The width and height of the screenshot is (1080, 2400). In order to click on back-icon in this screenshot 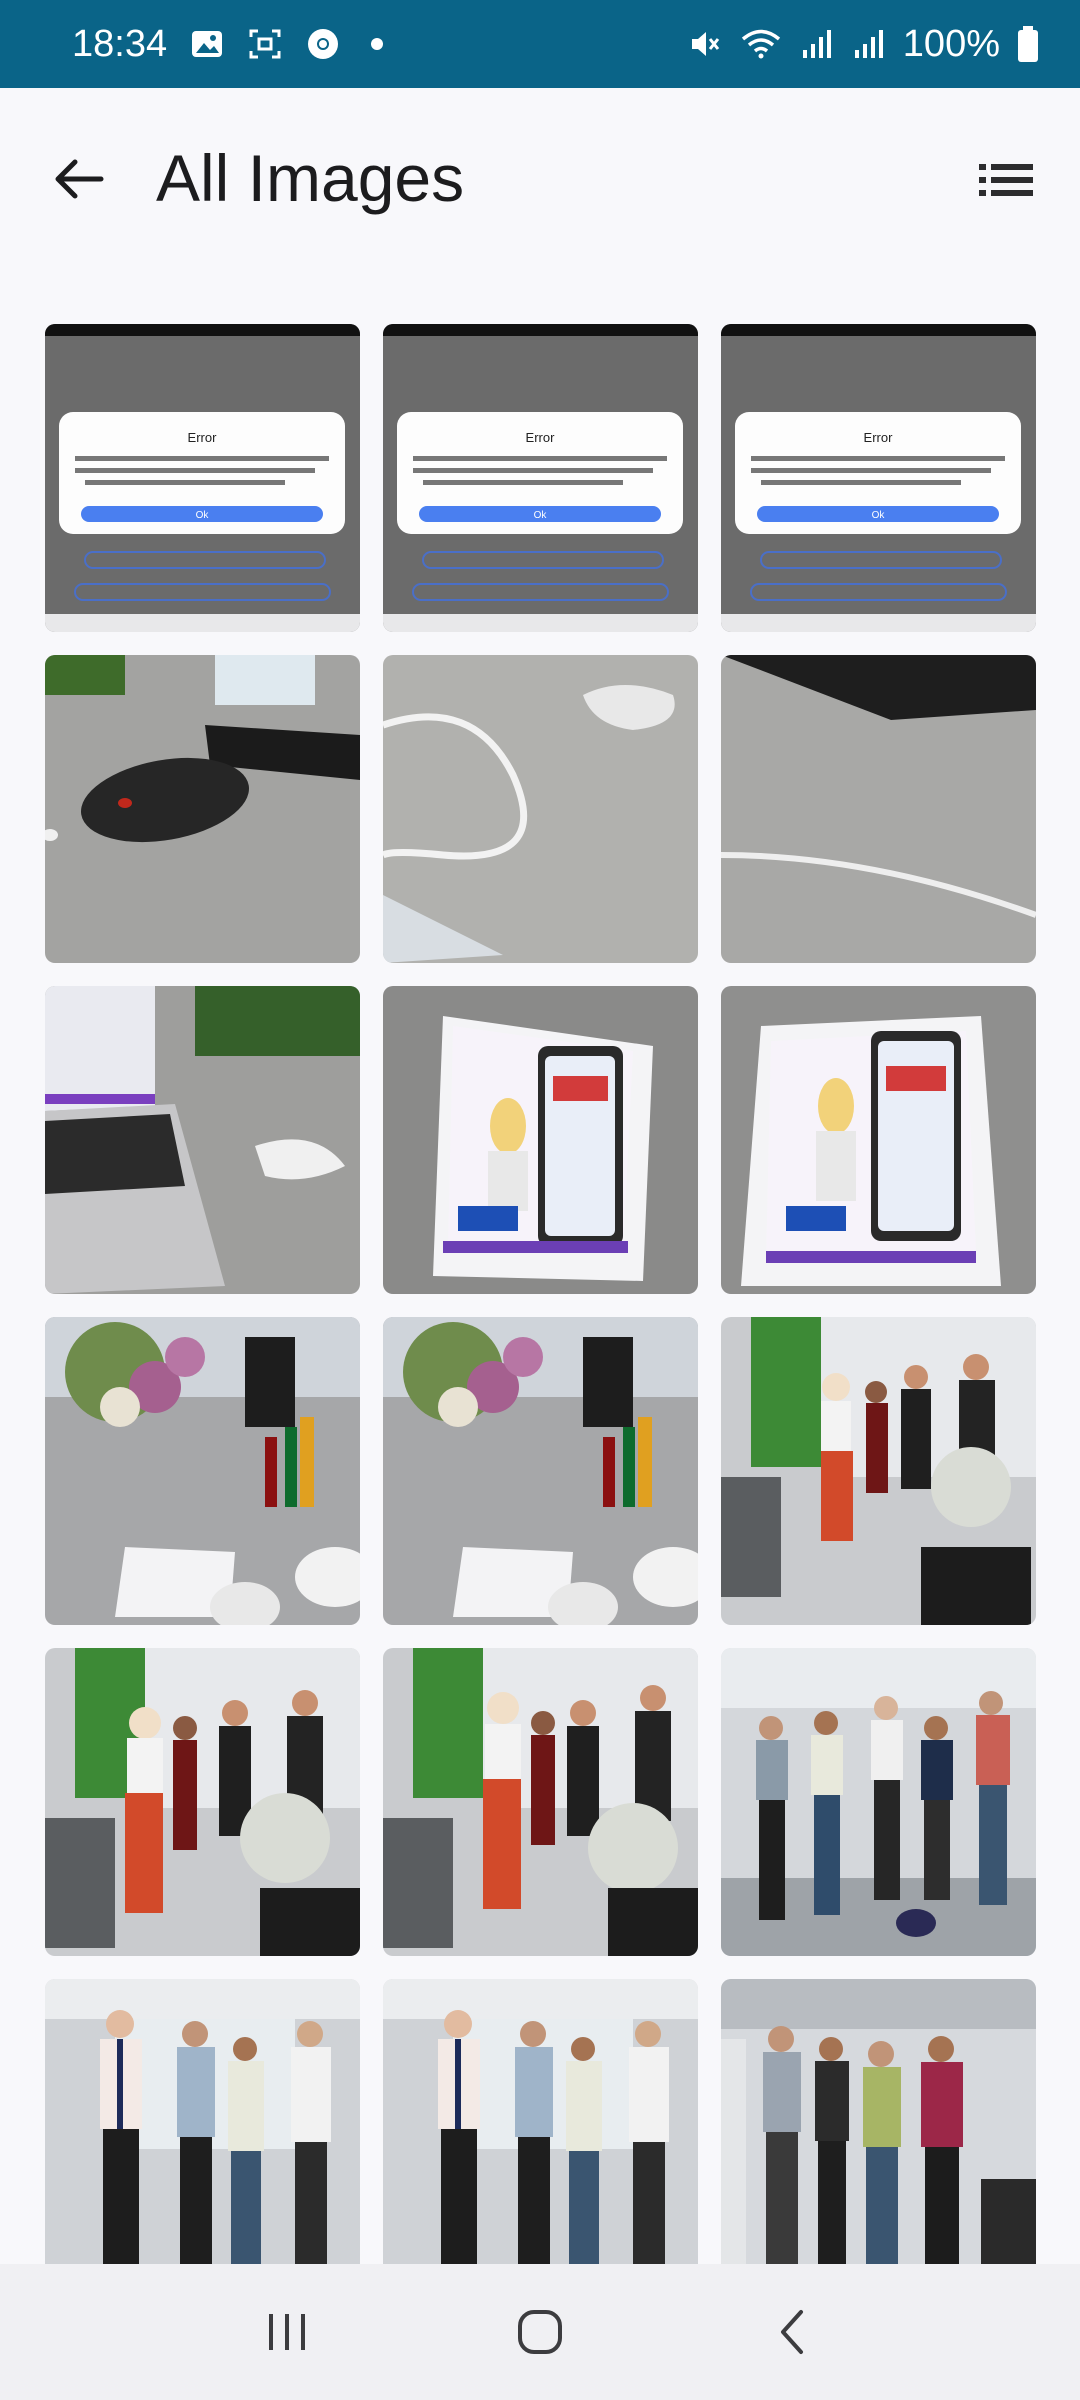, I will do `click(792, 2332)`.